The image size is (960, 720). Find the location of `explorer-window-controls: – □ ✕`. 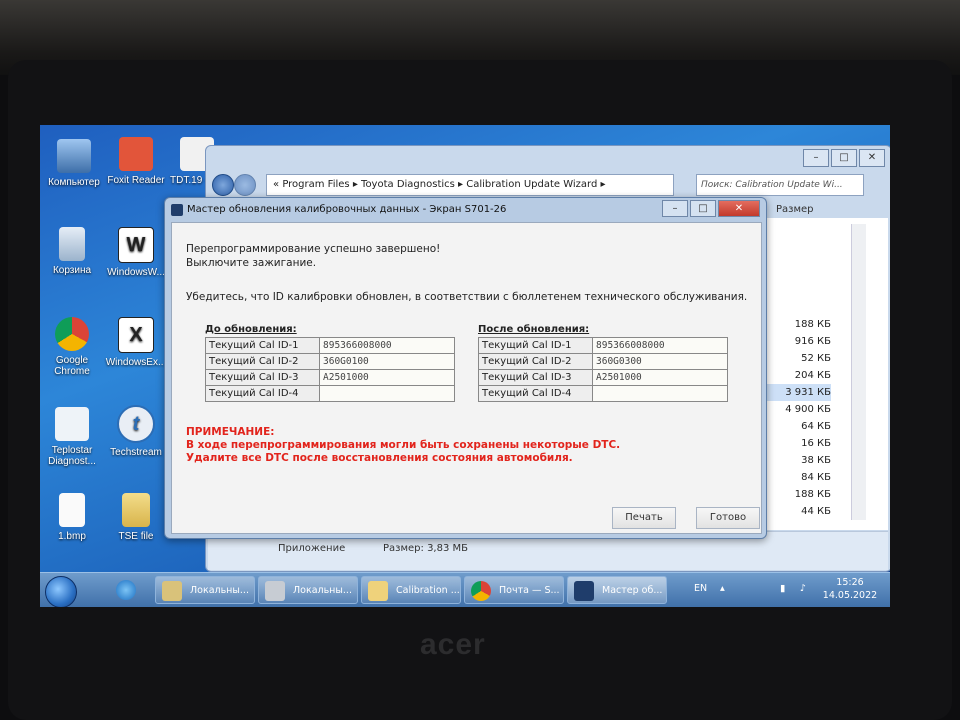

explorer-window-controls: – □ ✕ is located at coordinates (844, 158).